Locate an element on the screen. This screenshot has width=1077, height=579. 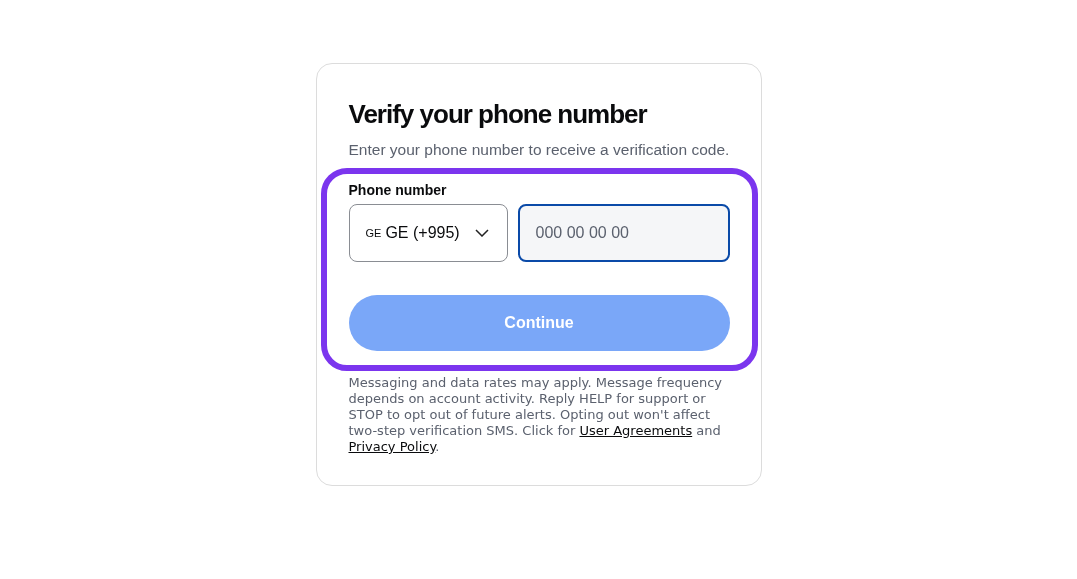
chevron-down-icon is located at coordinates (481, 233).